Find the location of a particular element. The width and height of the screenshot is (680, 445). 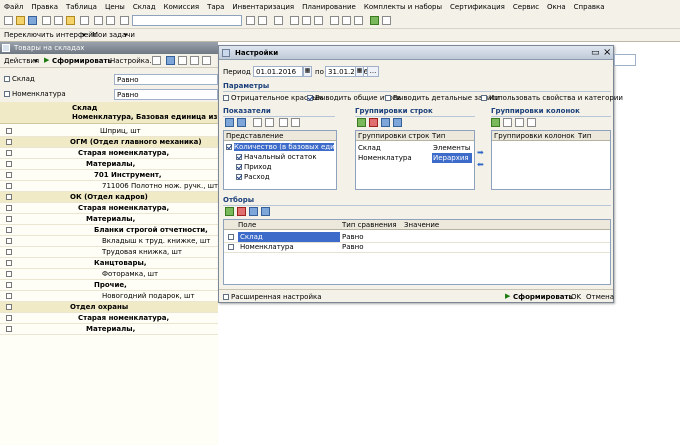

dialog-generate-button: Сформировать is located at coordinates (543, 297).